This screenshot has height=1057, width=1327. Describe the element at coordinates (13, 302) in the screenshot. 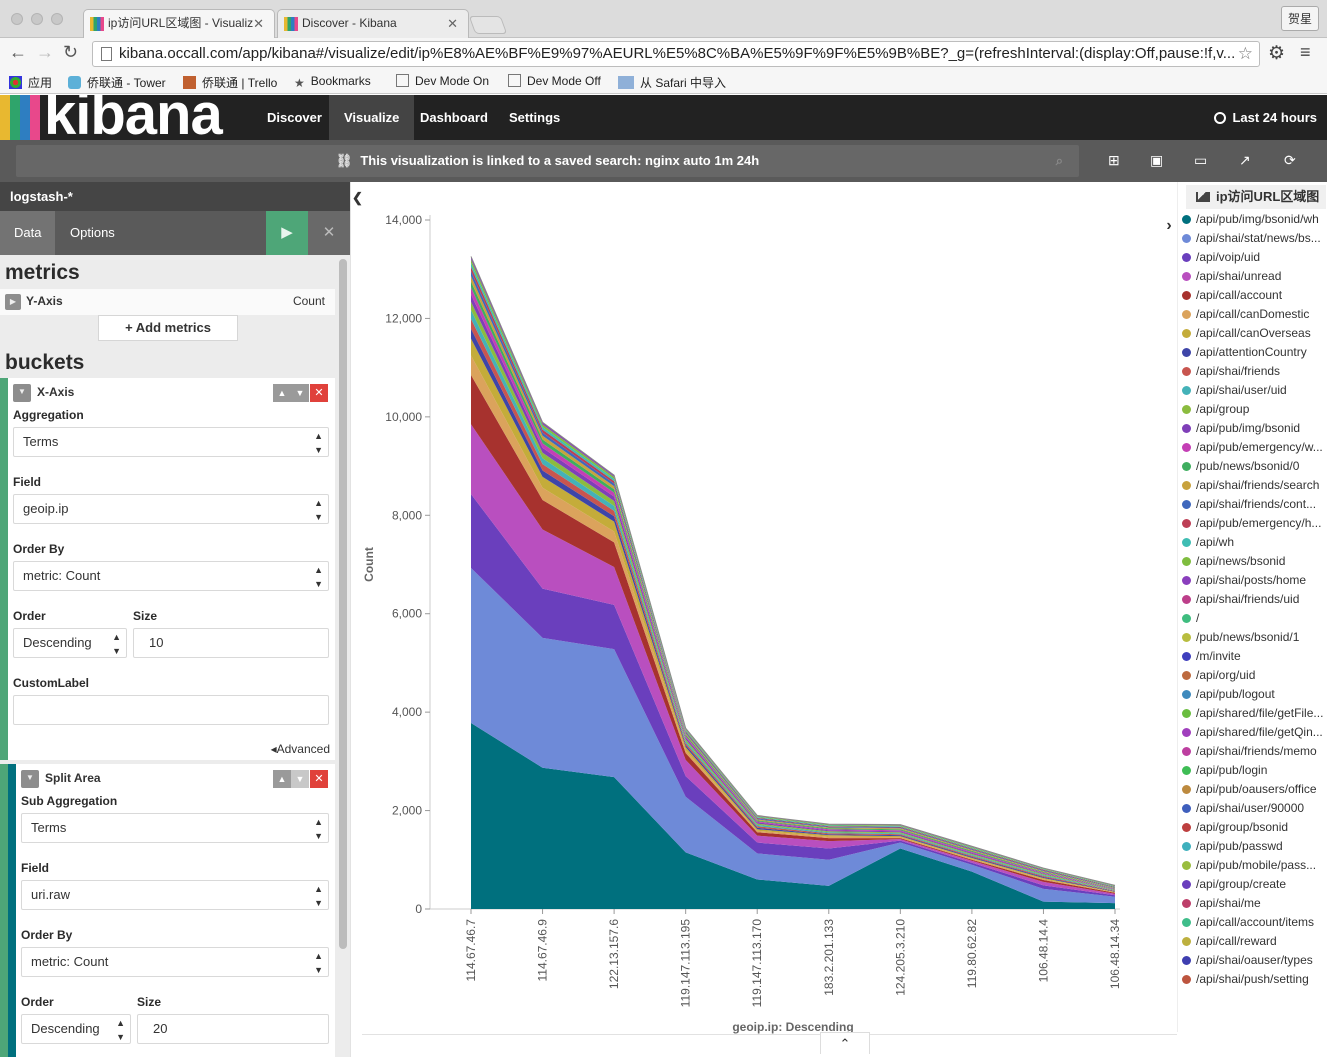

I see `expand-caret-icon: ▶` at that location.